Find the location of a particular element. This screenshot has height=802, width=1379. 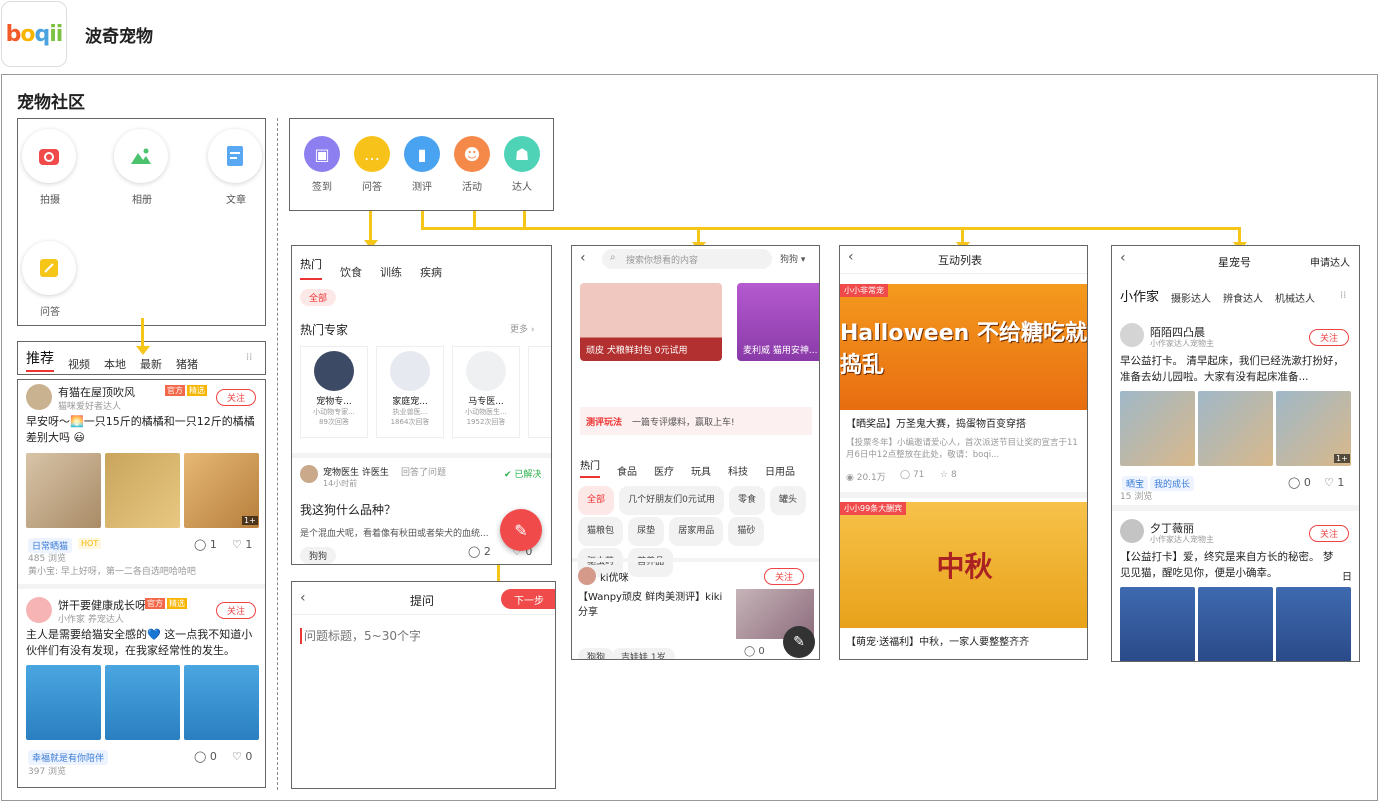

tab-toys: 玩具 is located at coordinates (701, 470).